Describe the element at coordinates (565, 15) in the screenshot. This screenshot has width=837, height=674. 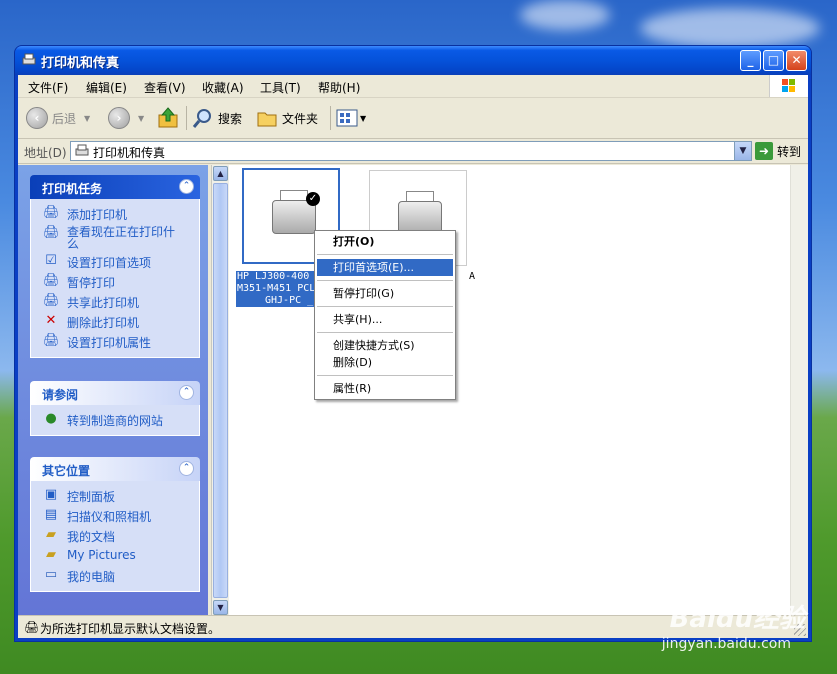
I see `cloud` at that location.